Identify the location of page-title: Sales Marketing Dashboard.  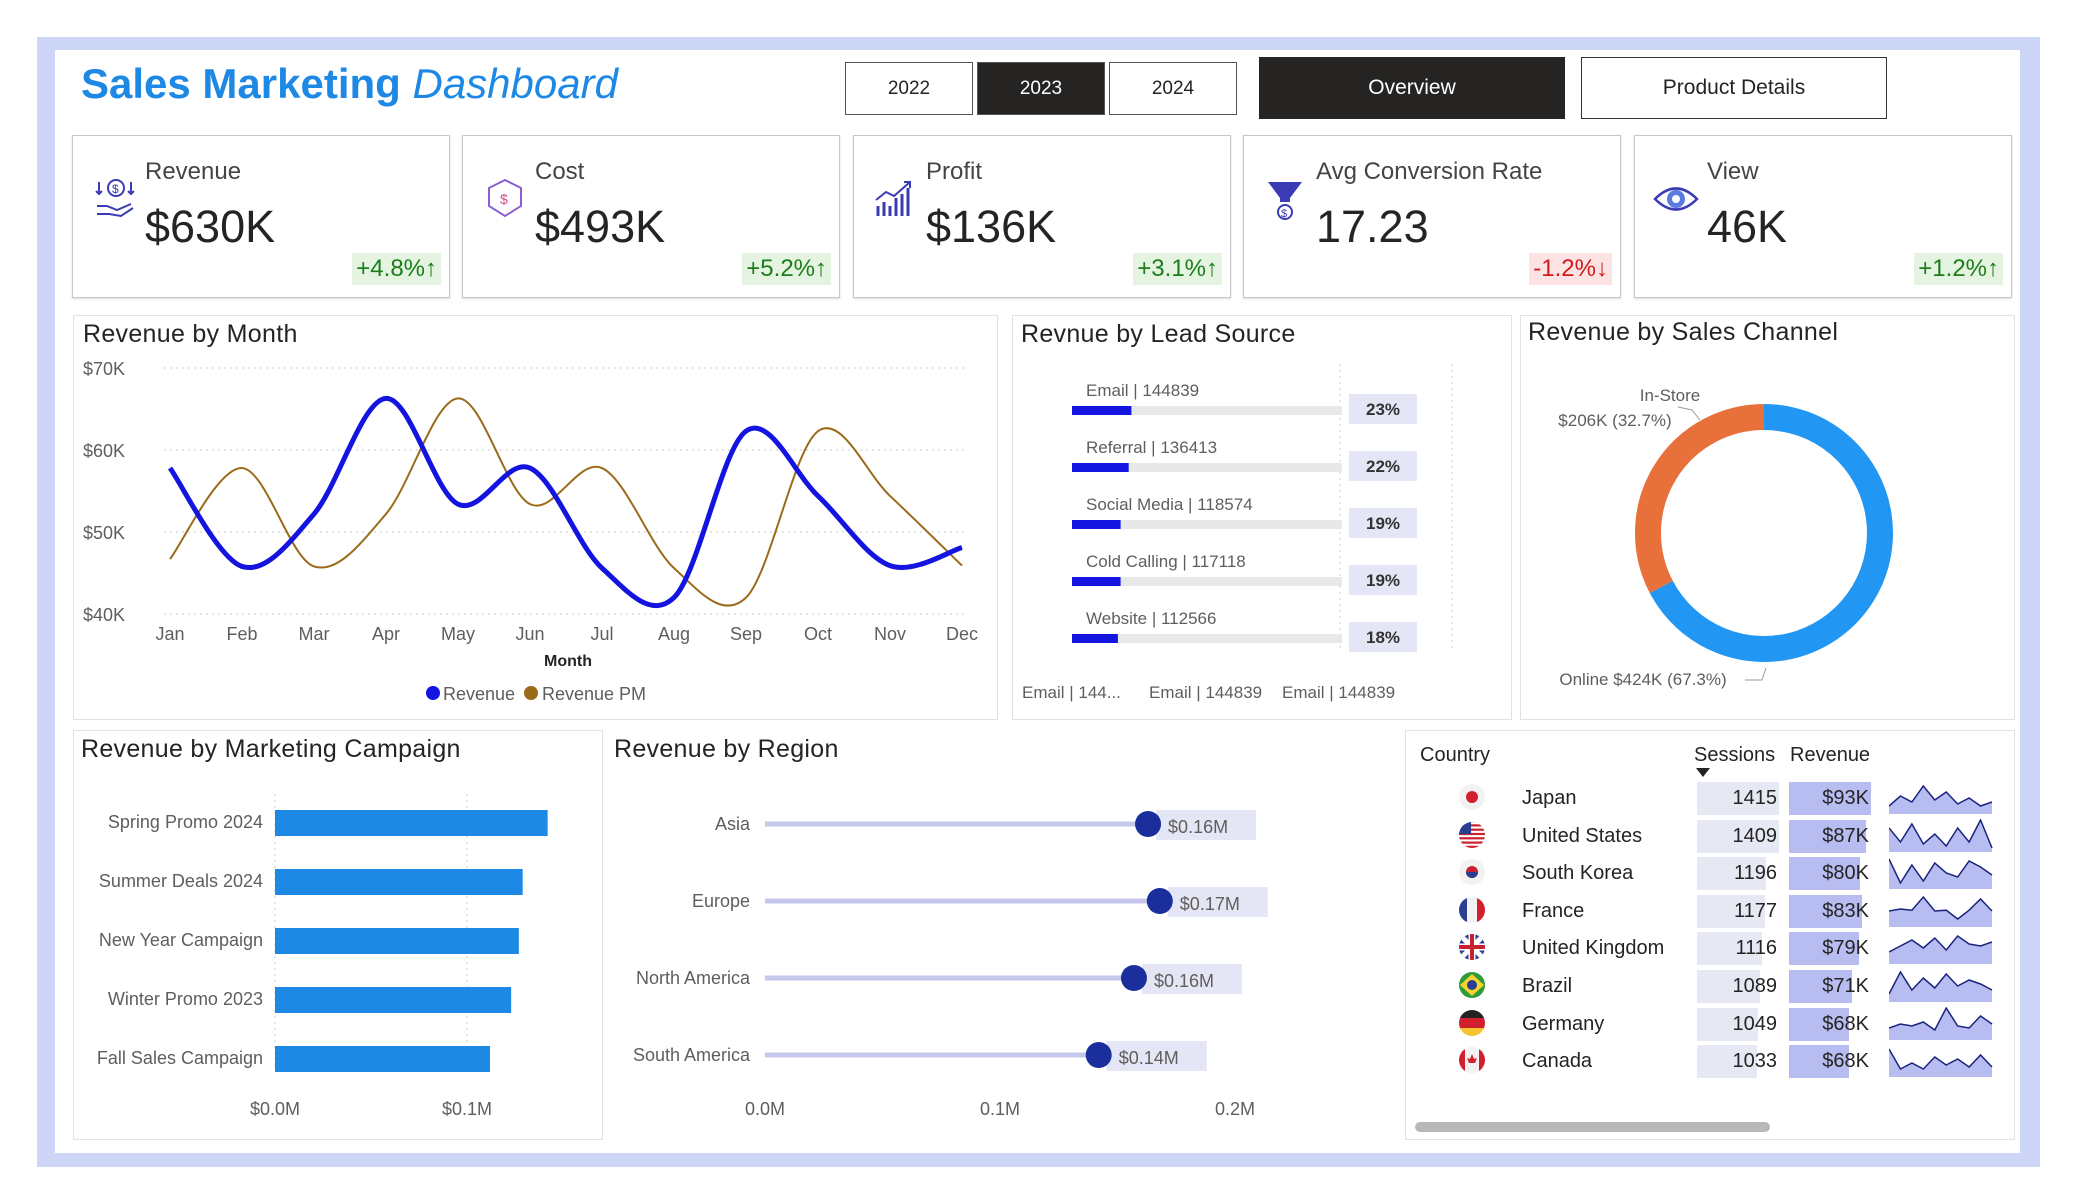
(349, 84).